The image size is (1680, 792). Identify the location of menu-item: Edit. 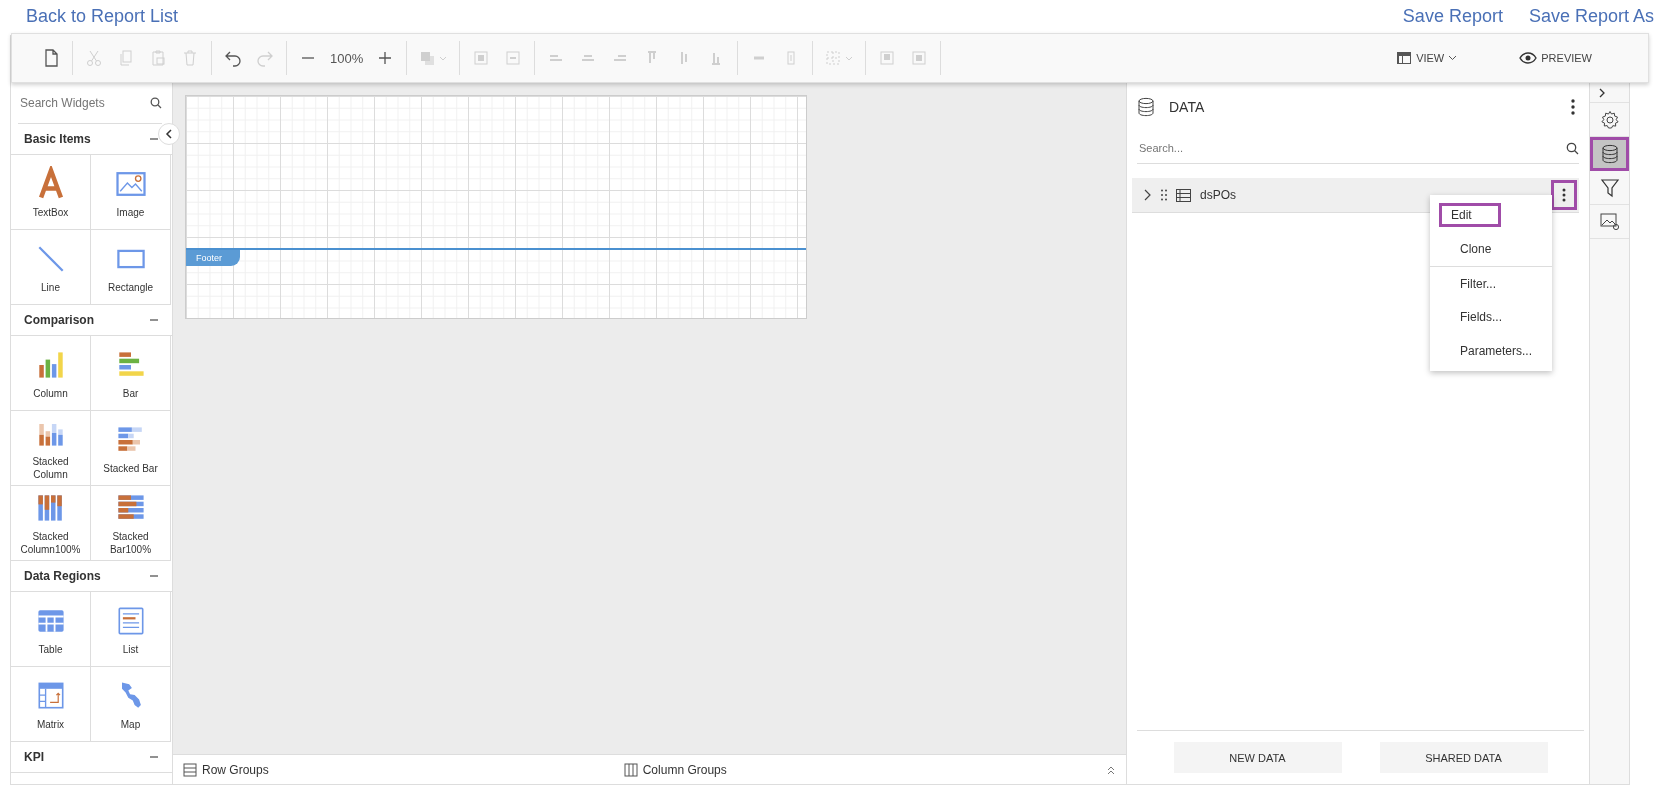
(1491, 215).